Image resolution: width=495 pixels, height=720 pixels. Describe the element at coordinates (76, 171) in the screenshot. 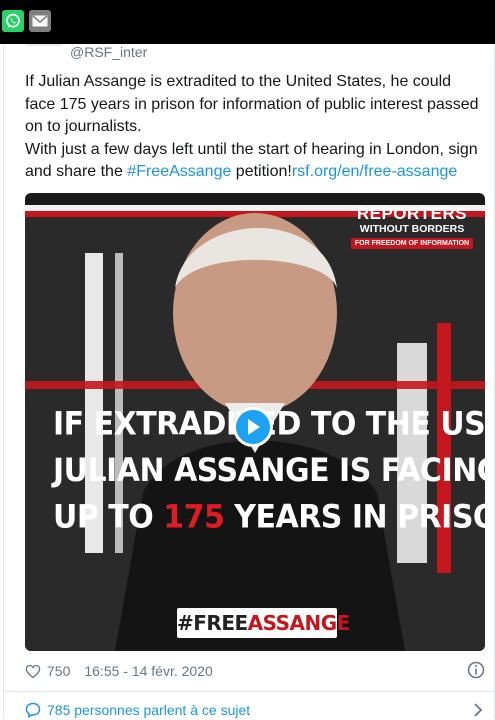

I see `tweet-text-fragment: and share the` at that location.